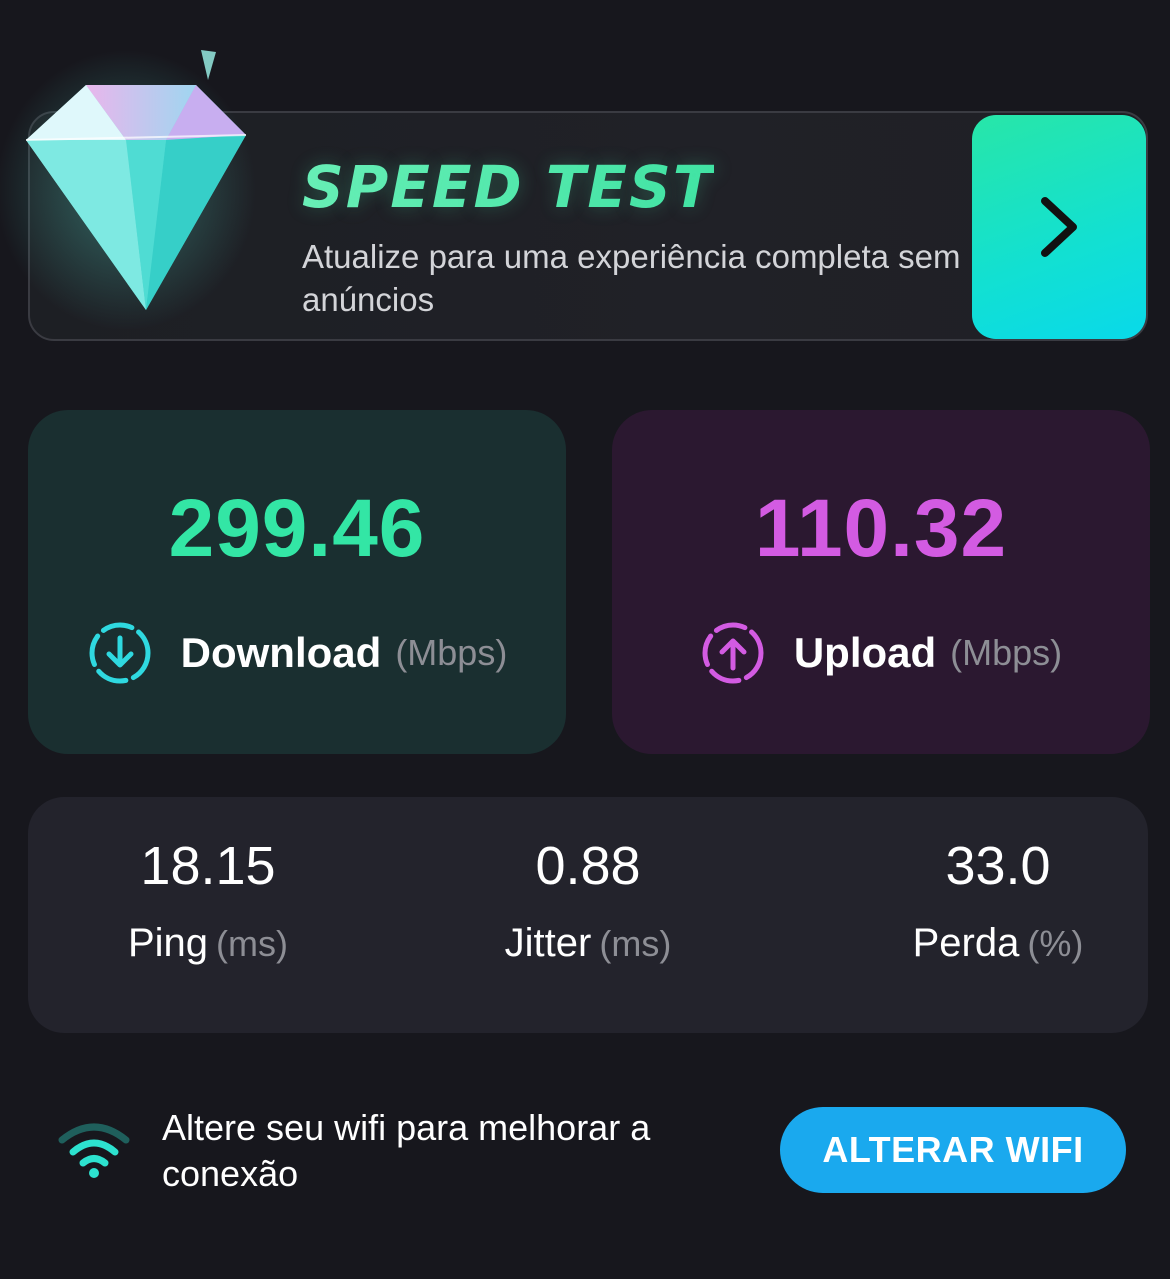 The height and width of the screenshot is (1279, 1170). I want to click on jitter-unit: (ms), so click(635, 943).